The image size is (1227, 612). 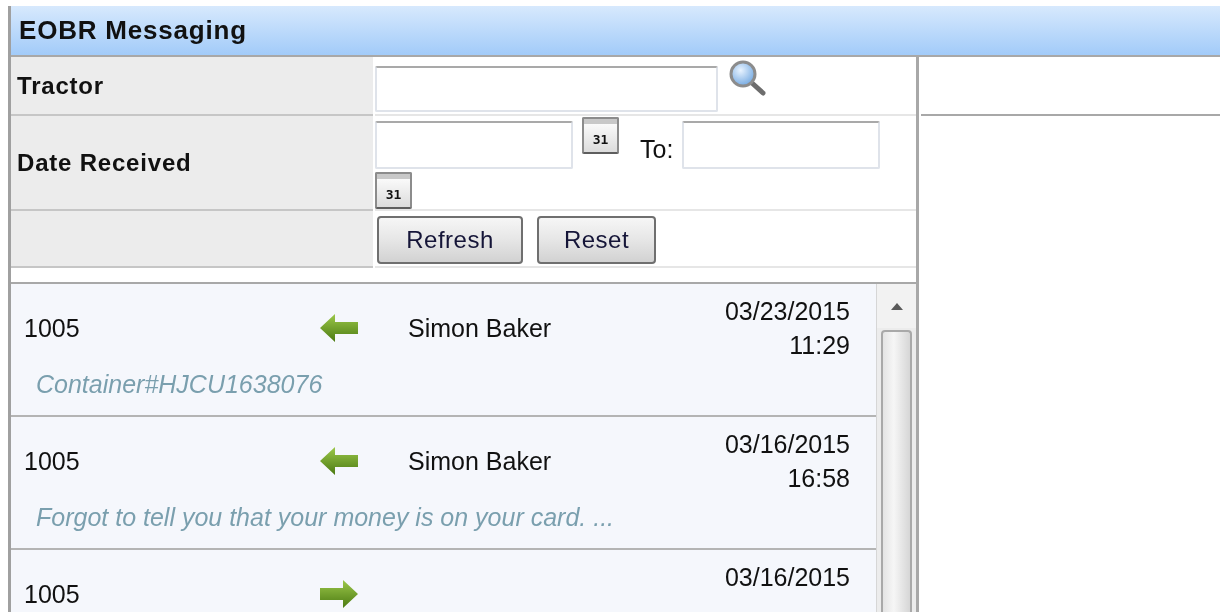 What do you see at coordinates (896, 471) in the screenshot?
I see `scrollbar-thumb` at bounding box center [896, 471].